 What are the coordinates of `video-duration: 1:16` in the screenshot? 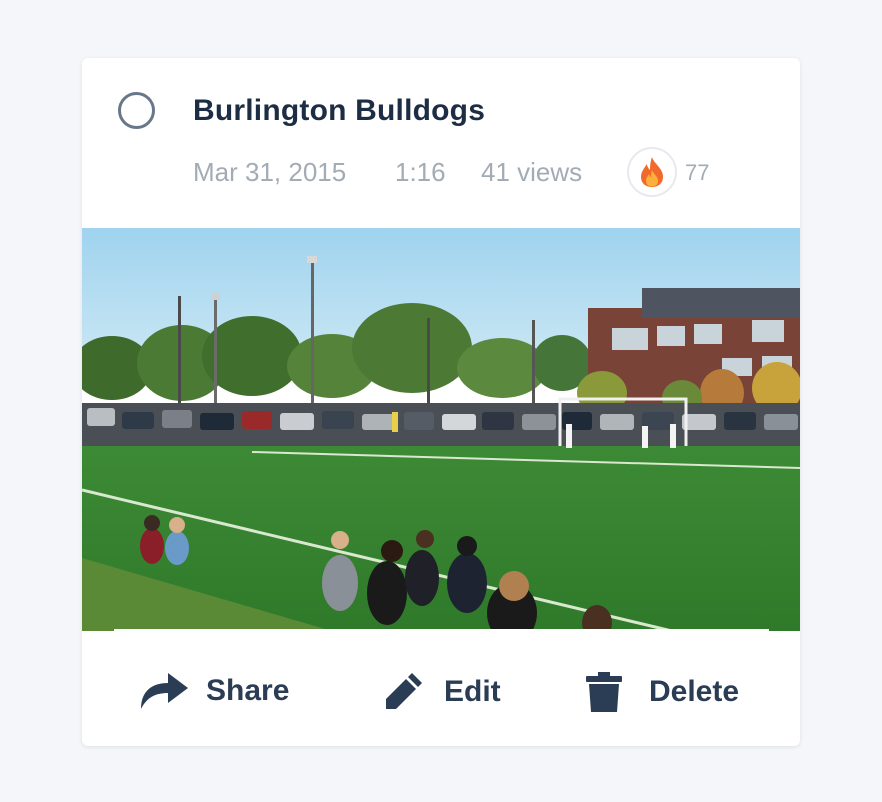 It's located at (420, 172).